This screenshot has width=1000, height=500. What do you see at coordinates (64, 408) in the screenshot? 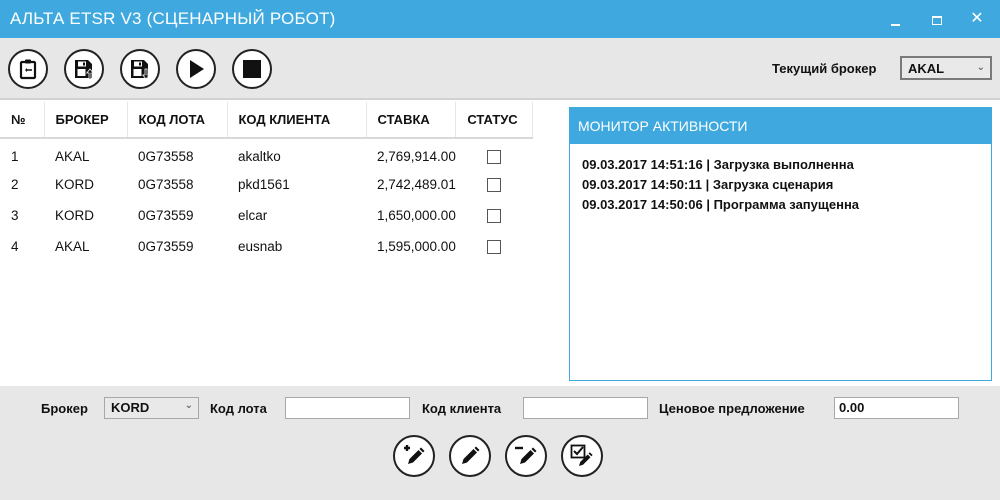
I see `broker-field-label: Брокер` at bounding box center [64, 408].